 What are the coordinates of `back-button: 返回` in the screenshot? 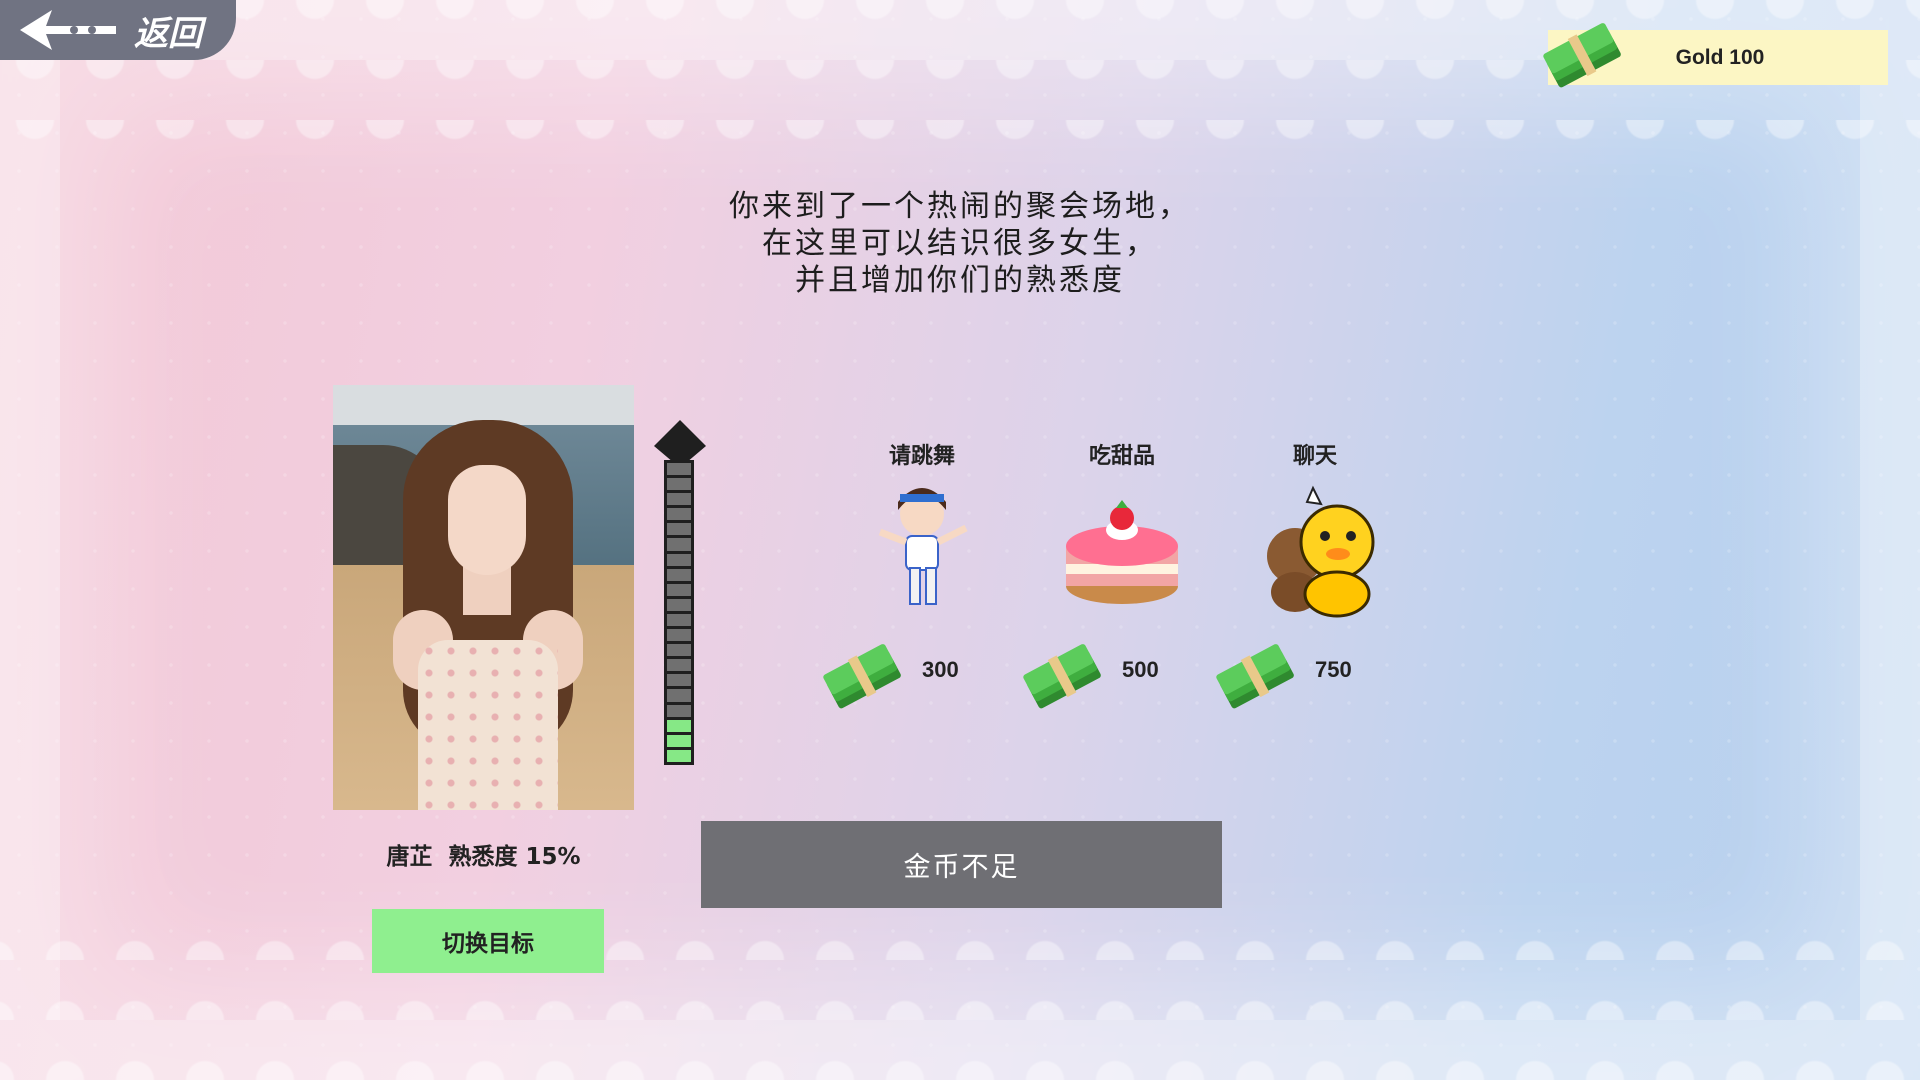 It's located at (118, 30).